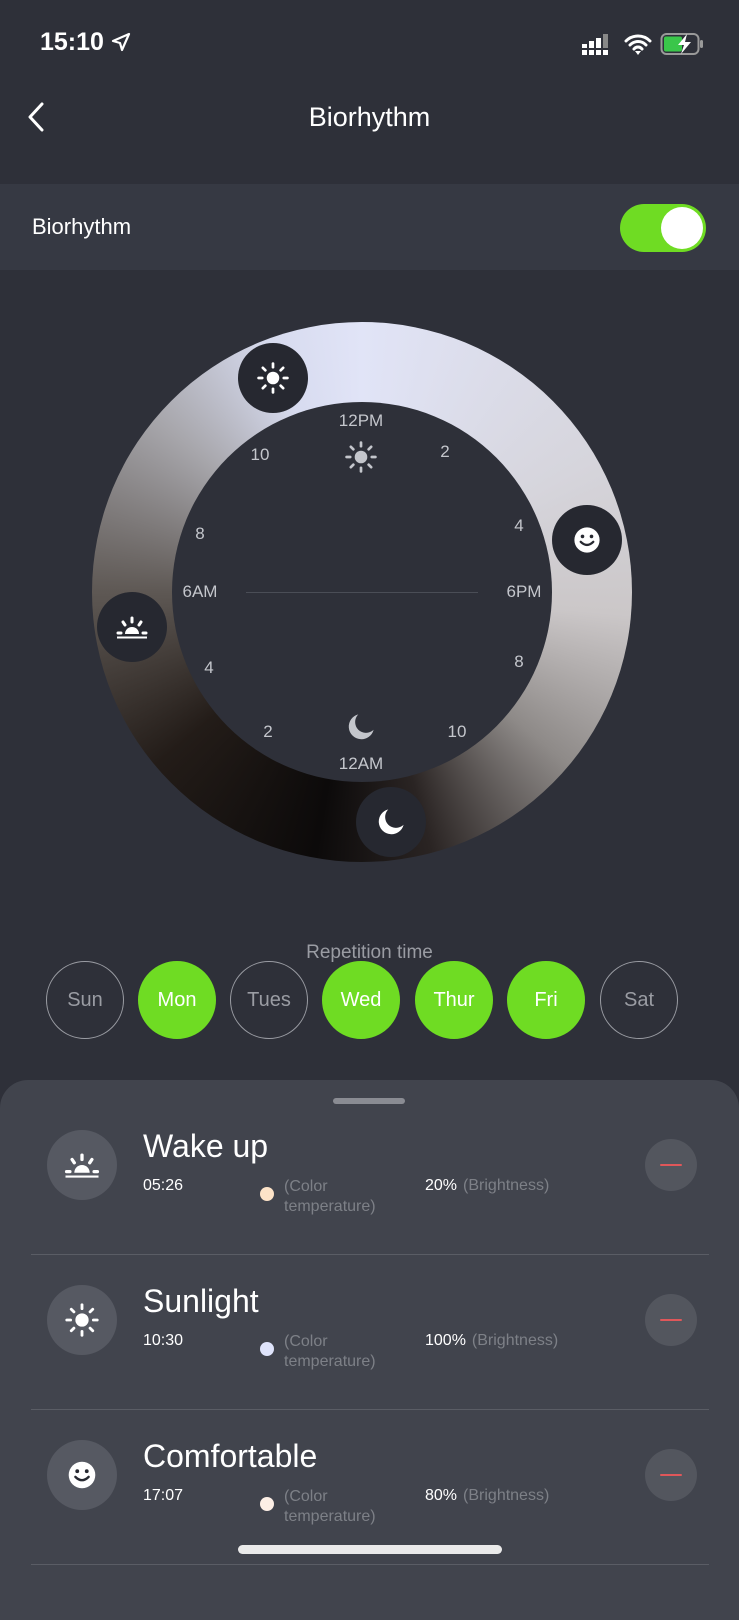  I want to click on wake-up-marker, so click(132, 627).